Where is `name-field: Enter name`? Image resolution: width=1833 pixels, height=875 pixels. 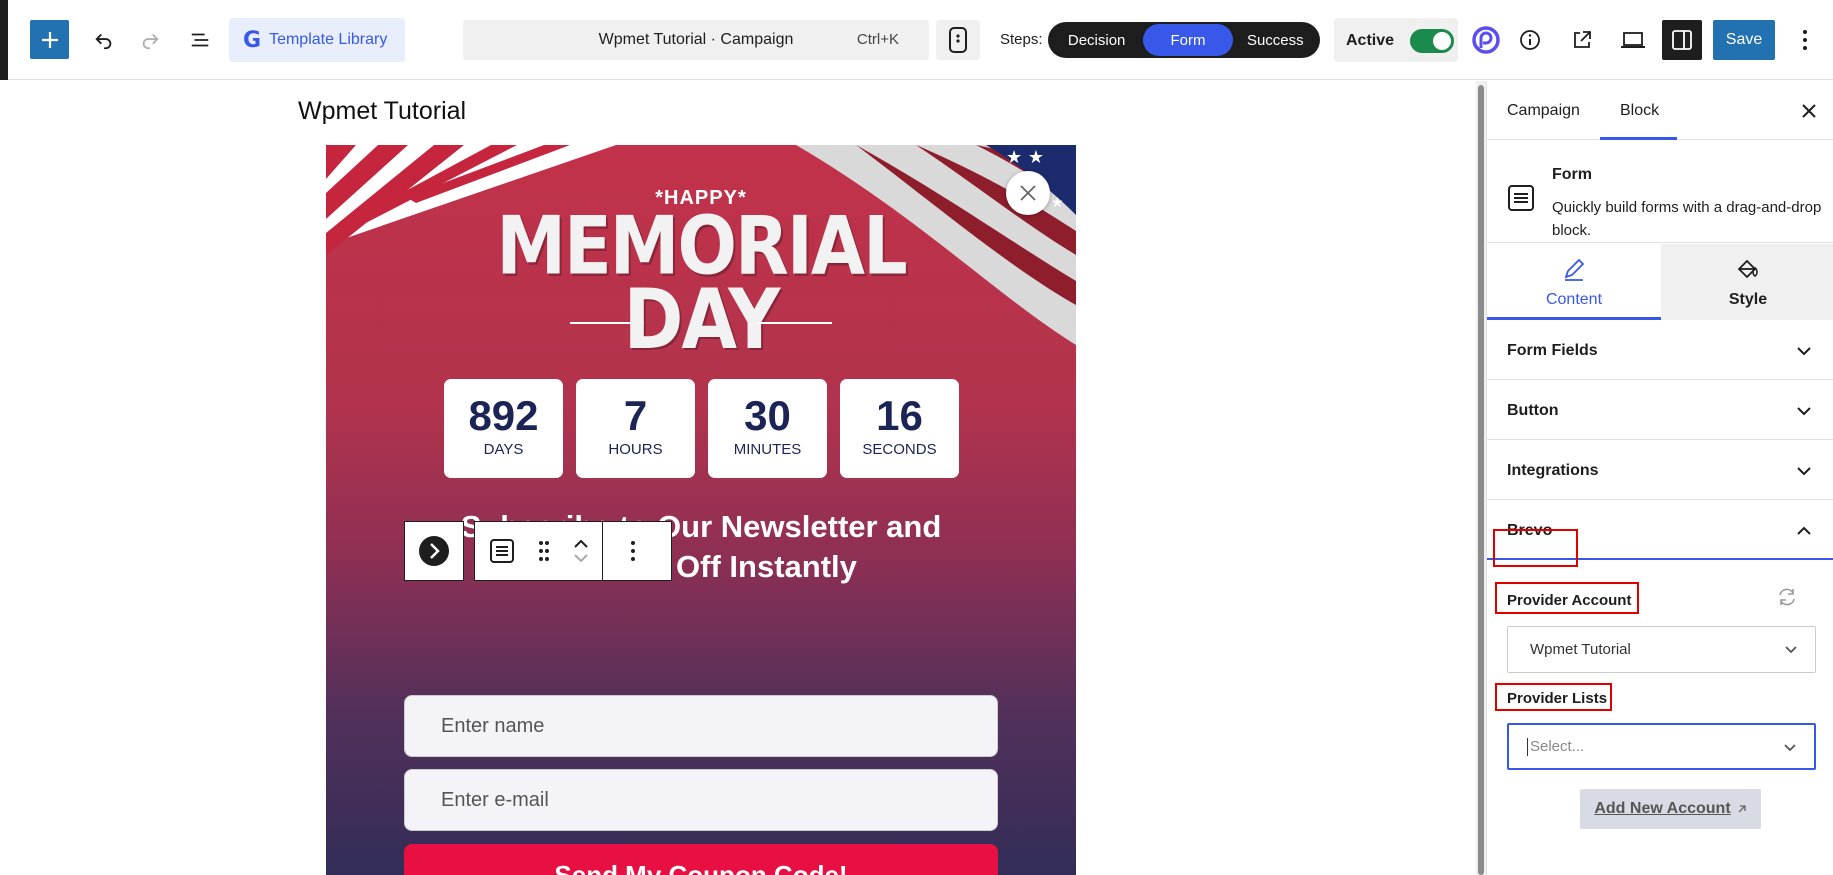 name-field: Enter name is located at coordinates (701, 726).